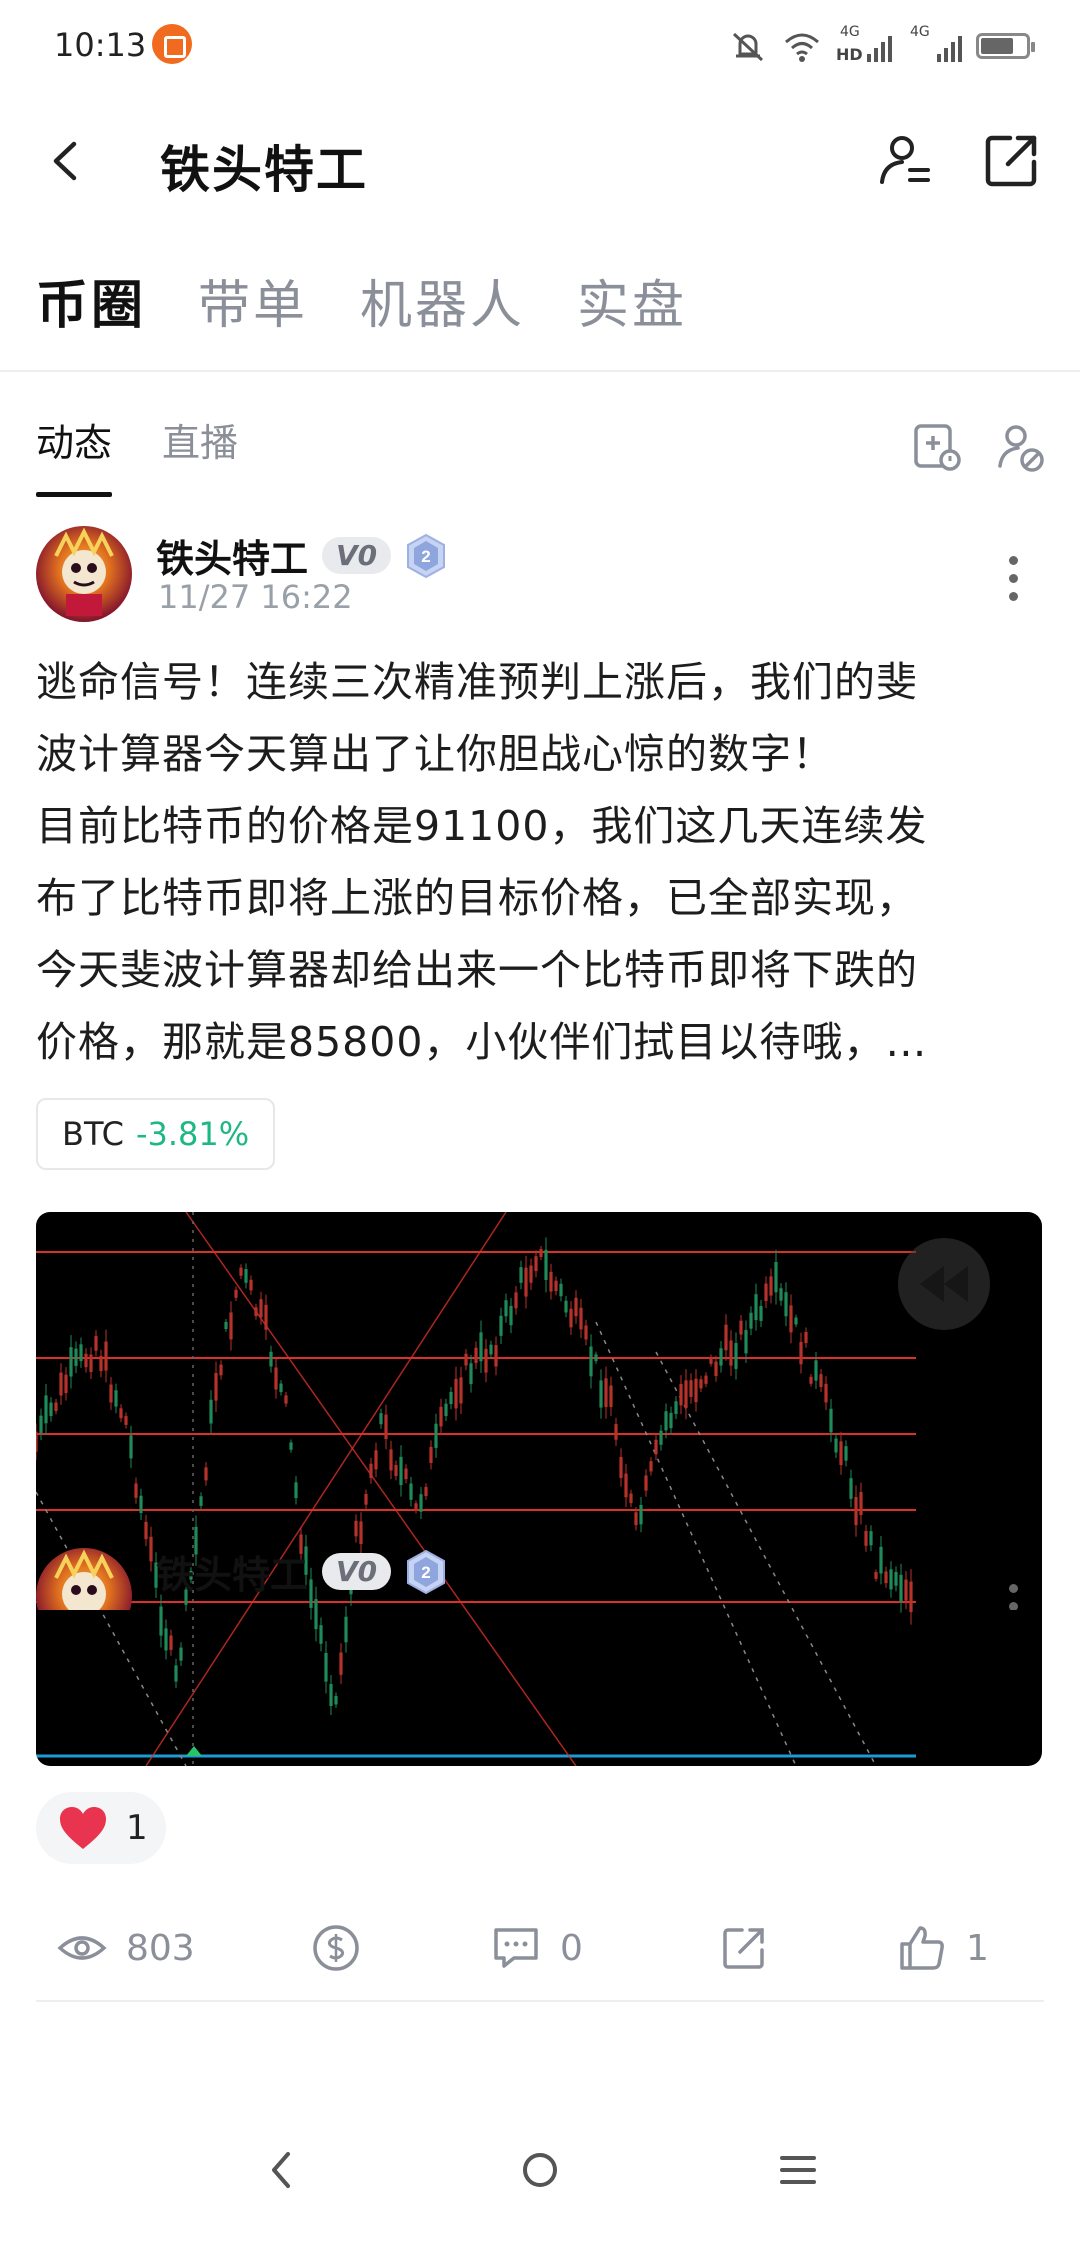 Image resolution: width=1080 pixels, height=2246 pixels. I want to click on coin-tip-icon, so click(336, 1948).